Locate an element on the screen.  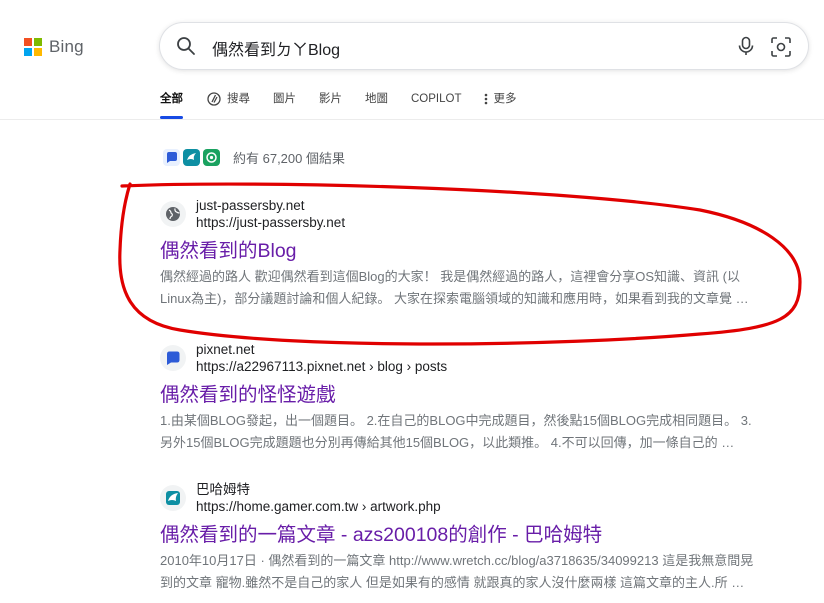
result-title-link: 偶然看到的Blog is located at coordinates (480, 251).